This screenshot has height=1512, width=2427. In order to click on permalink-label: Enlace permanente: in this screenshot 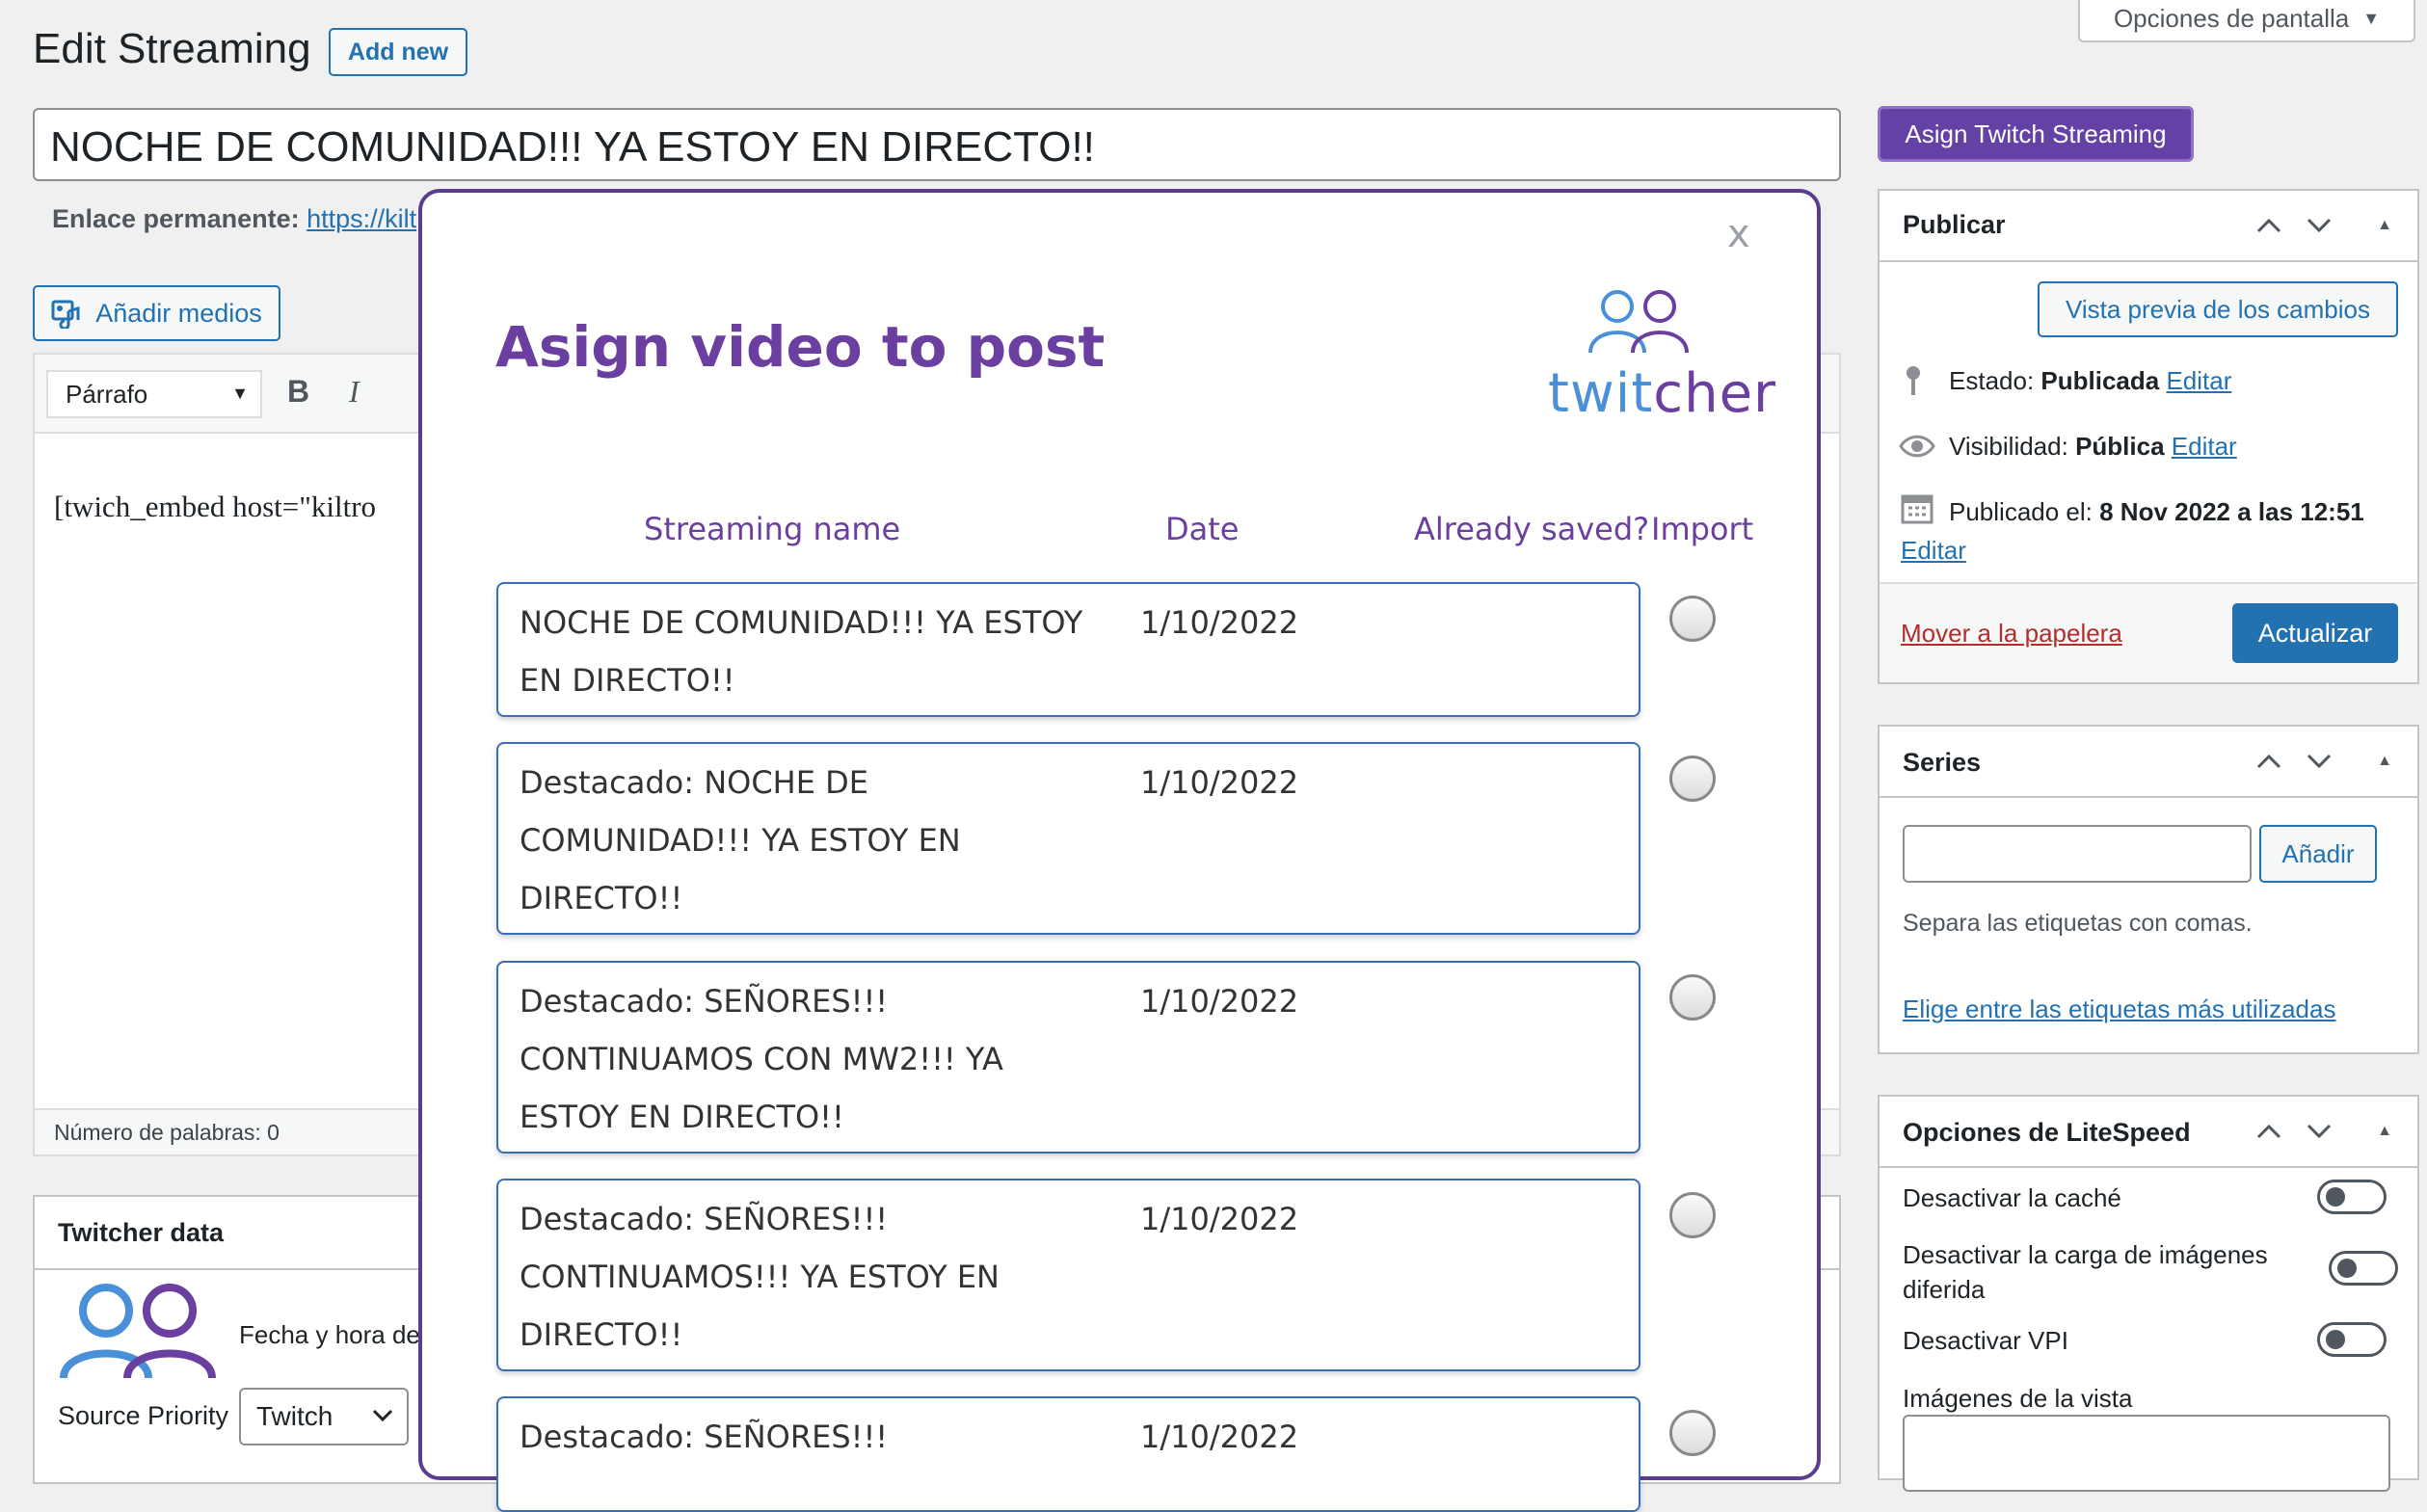, I will do `click(176, 218)`.